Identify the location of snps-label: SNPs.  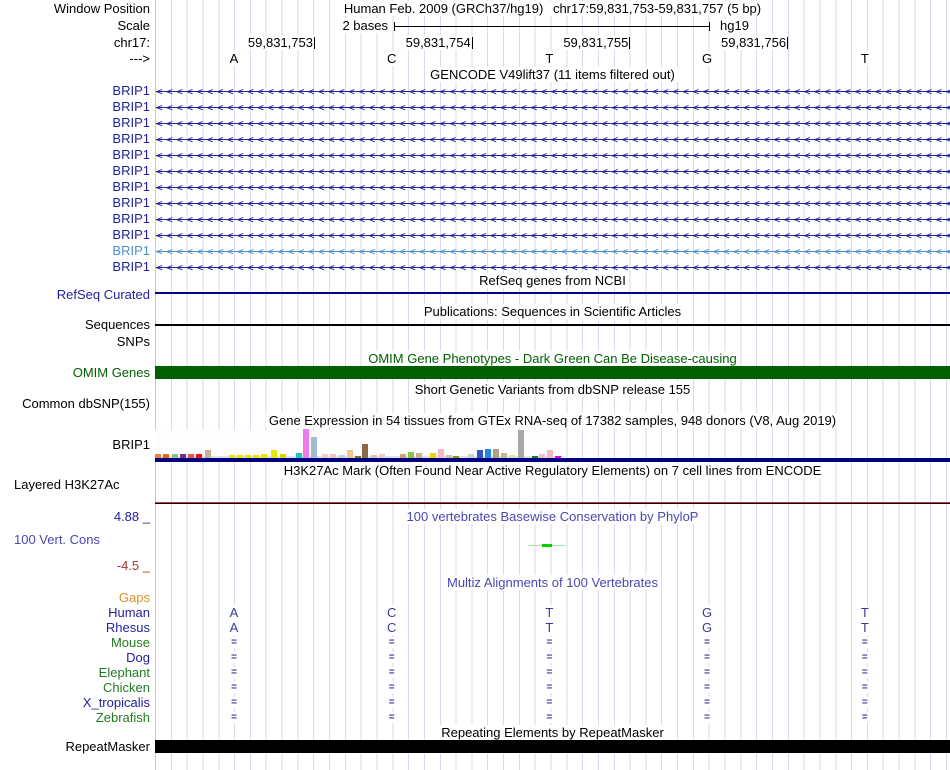
(75, 342).